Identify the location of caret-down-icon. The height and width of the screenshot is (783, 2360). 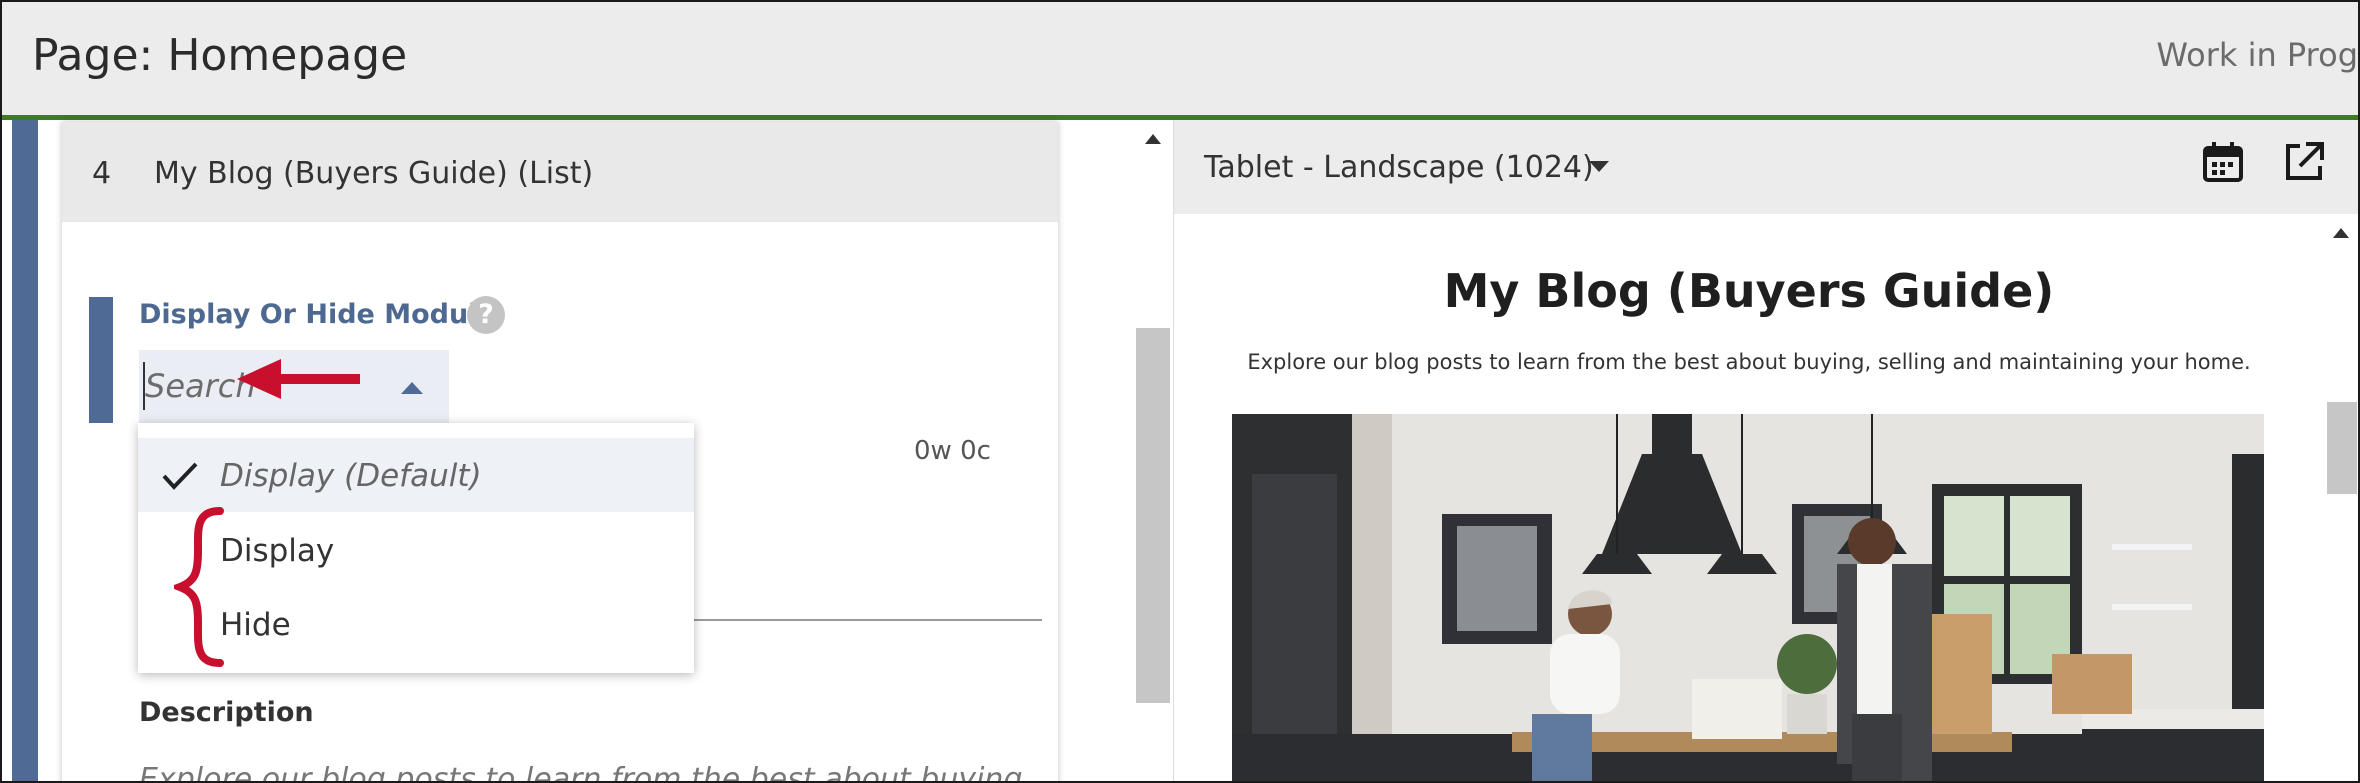
(1599, 166).